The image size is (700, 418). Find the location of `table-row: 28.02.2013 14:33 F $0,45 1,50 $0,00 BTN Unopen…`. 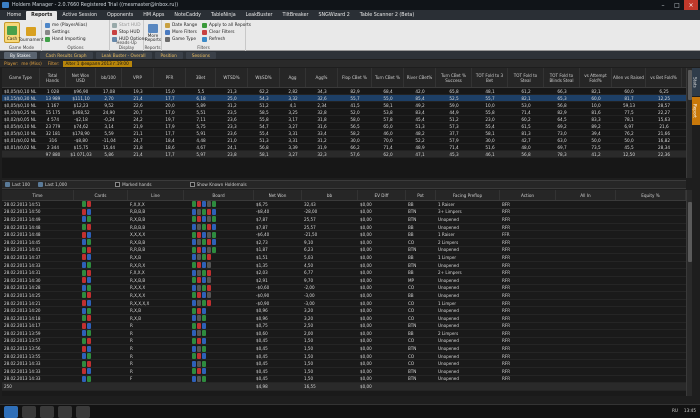

table-row: 28.02.2013 14:33 F $0,45 1,50 $0,00 BTN Unopen… is located at coordinates (344, 379).